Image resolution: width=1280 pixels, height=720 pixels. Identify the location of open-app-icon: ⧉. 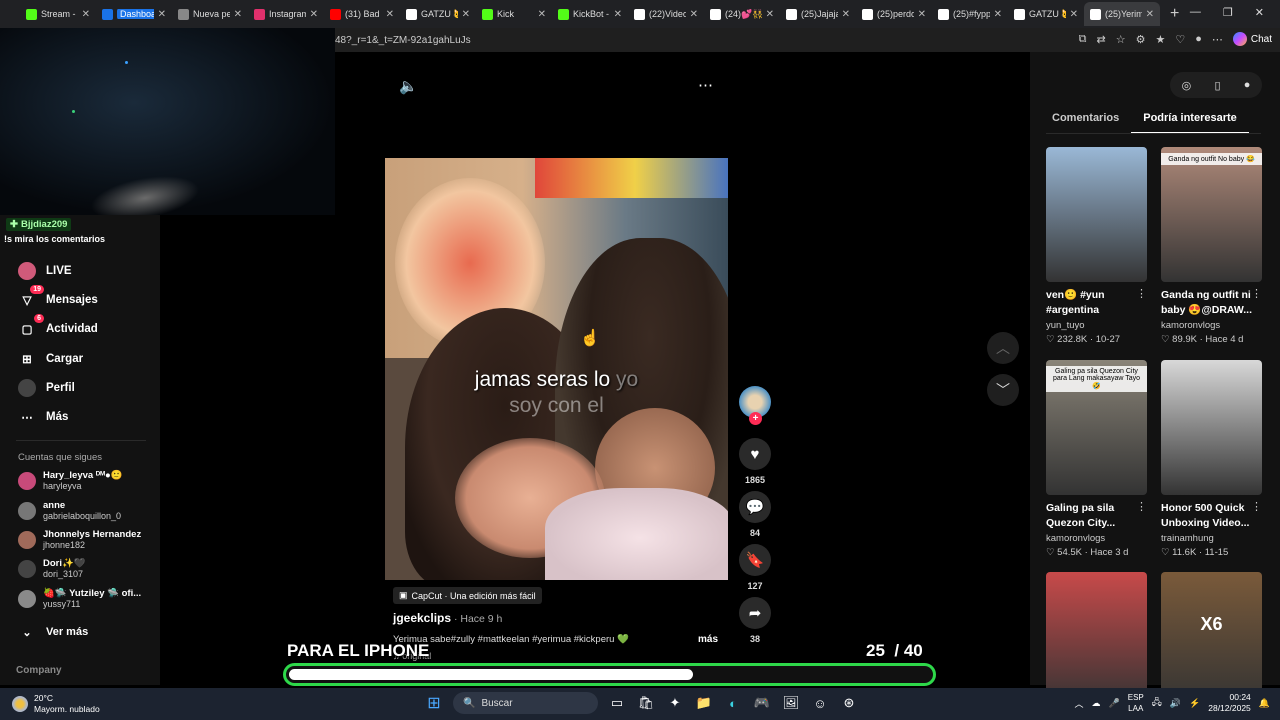
(1083, 39).